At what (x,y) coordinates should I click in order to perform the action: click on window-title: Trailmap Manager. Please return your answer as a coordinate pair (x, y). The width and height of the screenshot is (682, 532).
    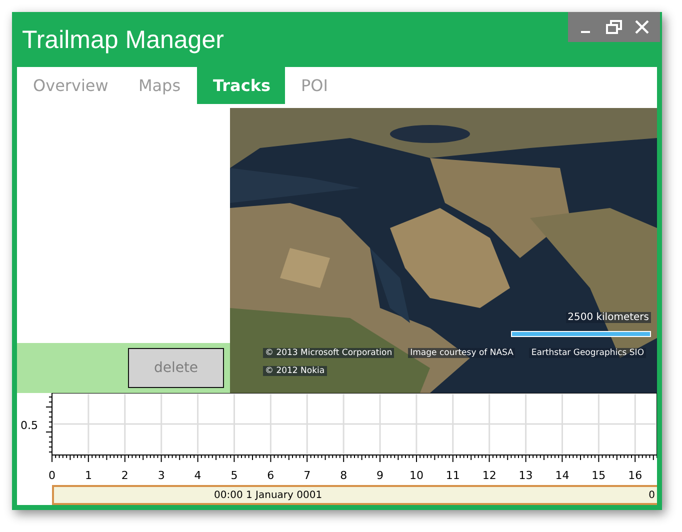
    Looking at the image, I should click on (122, 40).